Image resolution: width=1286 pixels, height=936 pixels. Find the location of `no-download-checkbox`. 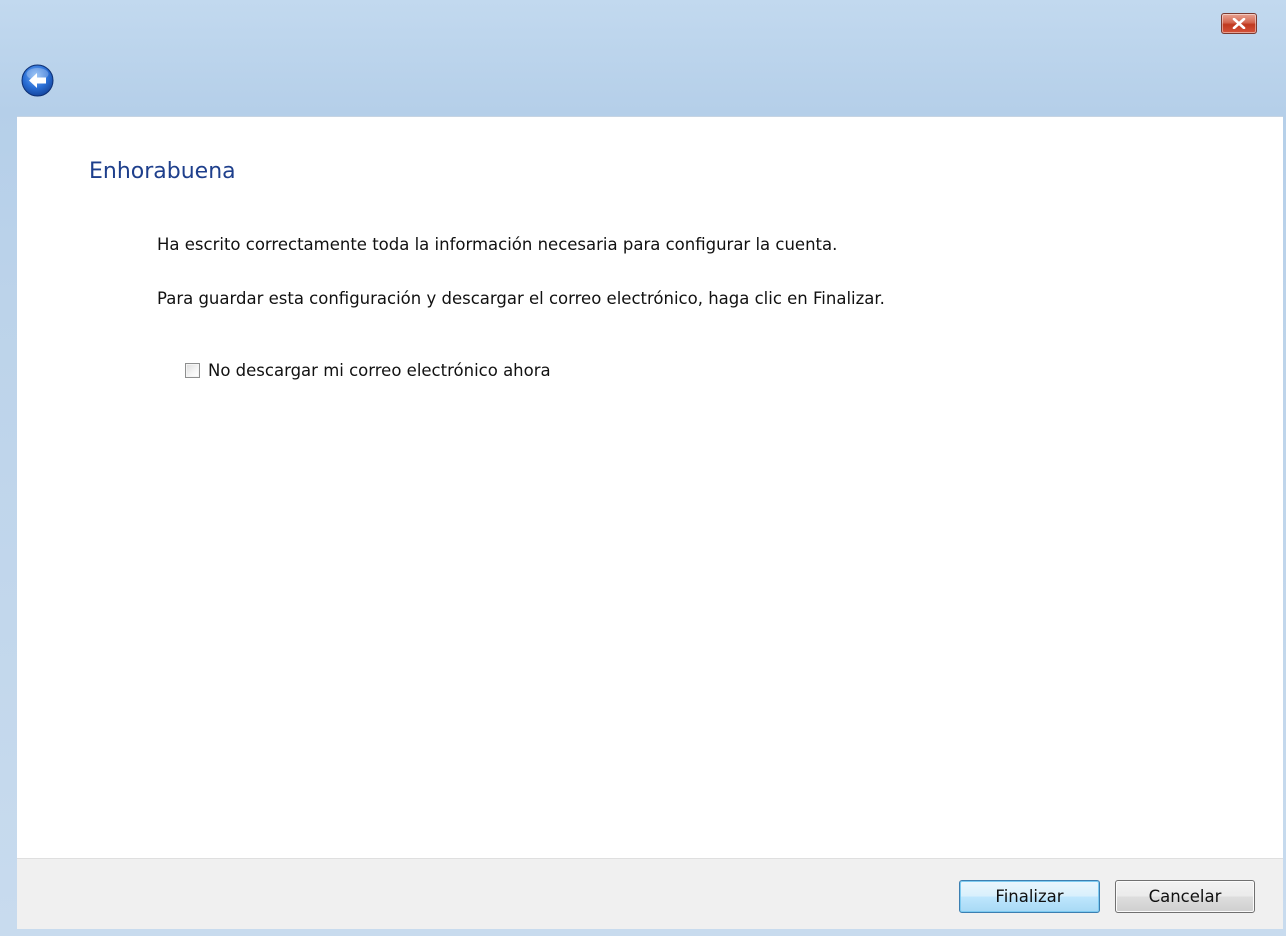

no-download-checkbox is located at coordinates (192, 370).